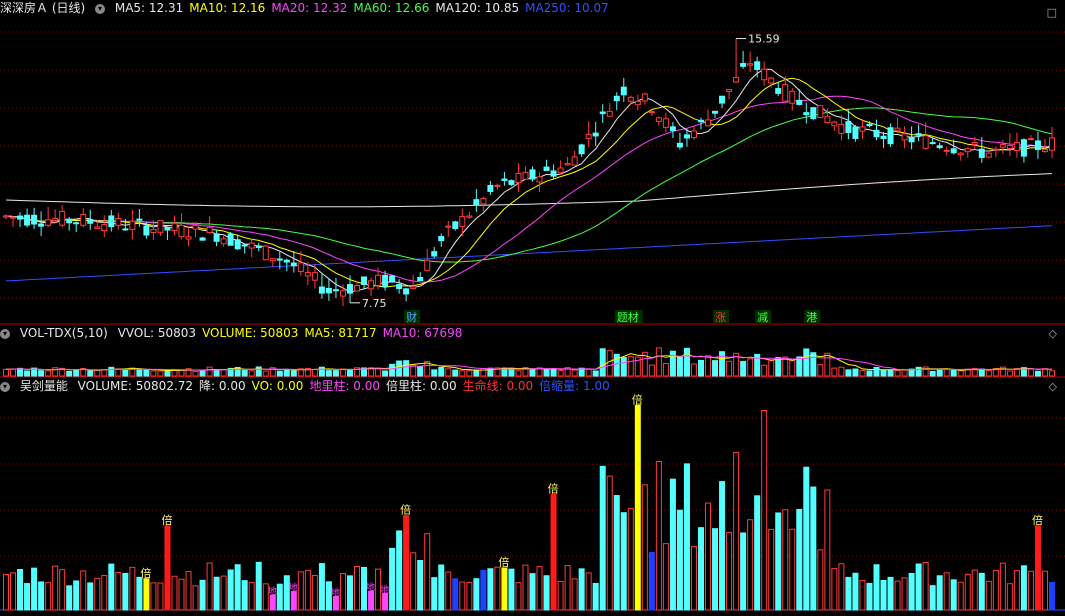 This screenshot has width=1065, height=616. Describe the element at coordinates (553, 552) in the screenshot. I see `bei-bar` at that location.